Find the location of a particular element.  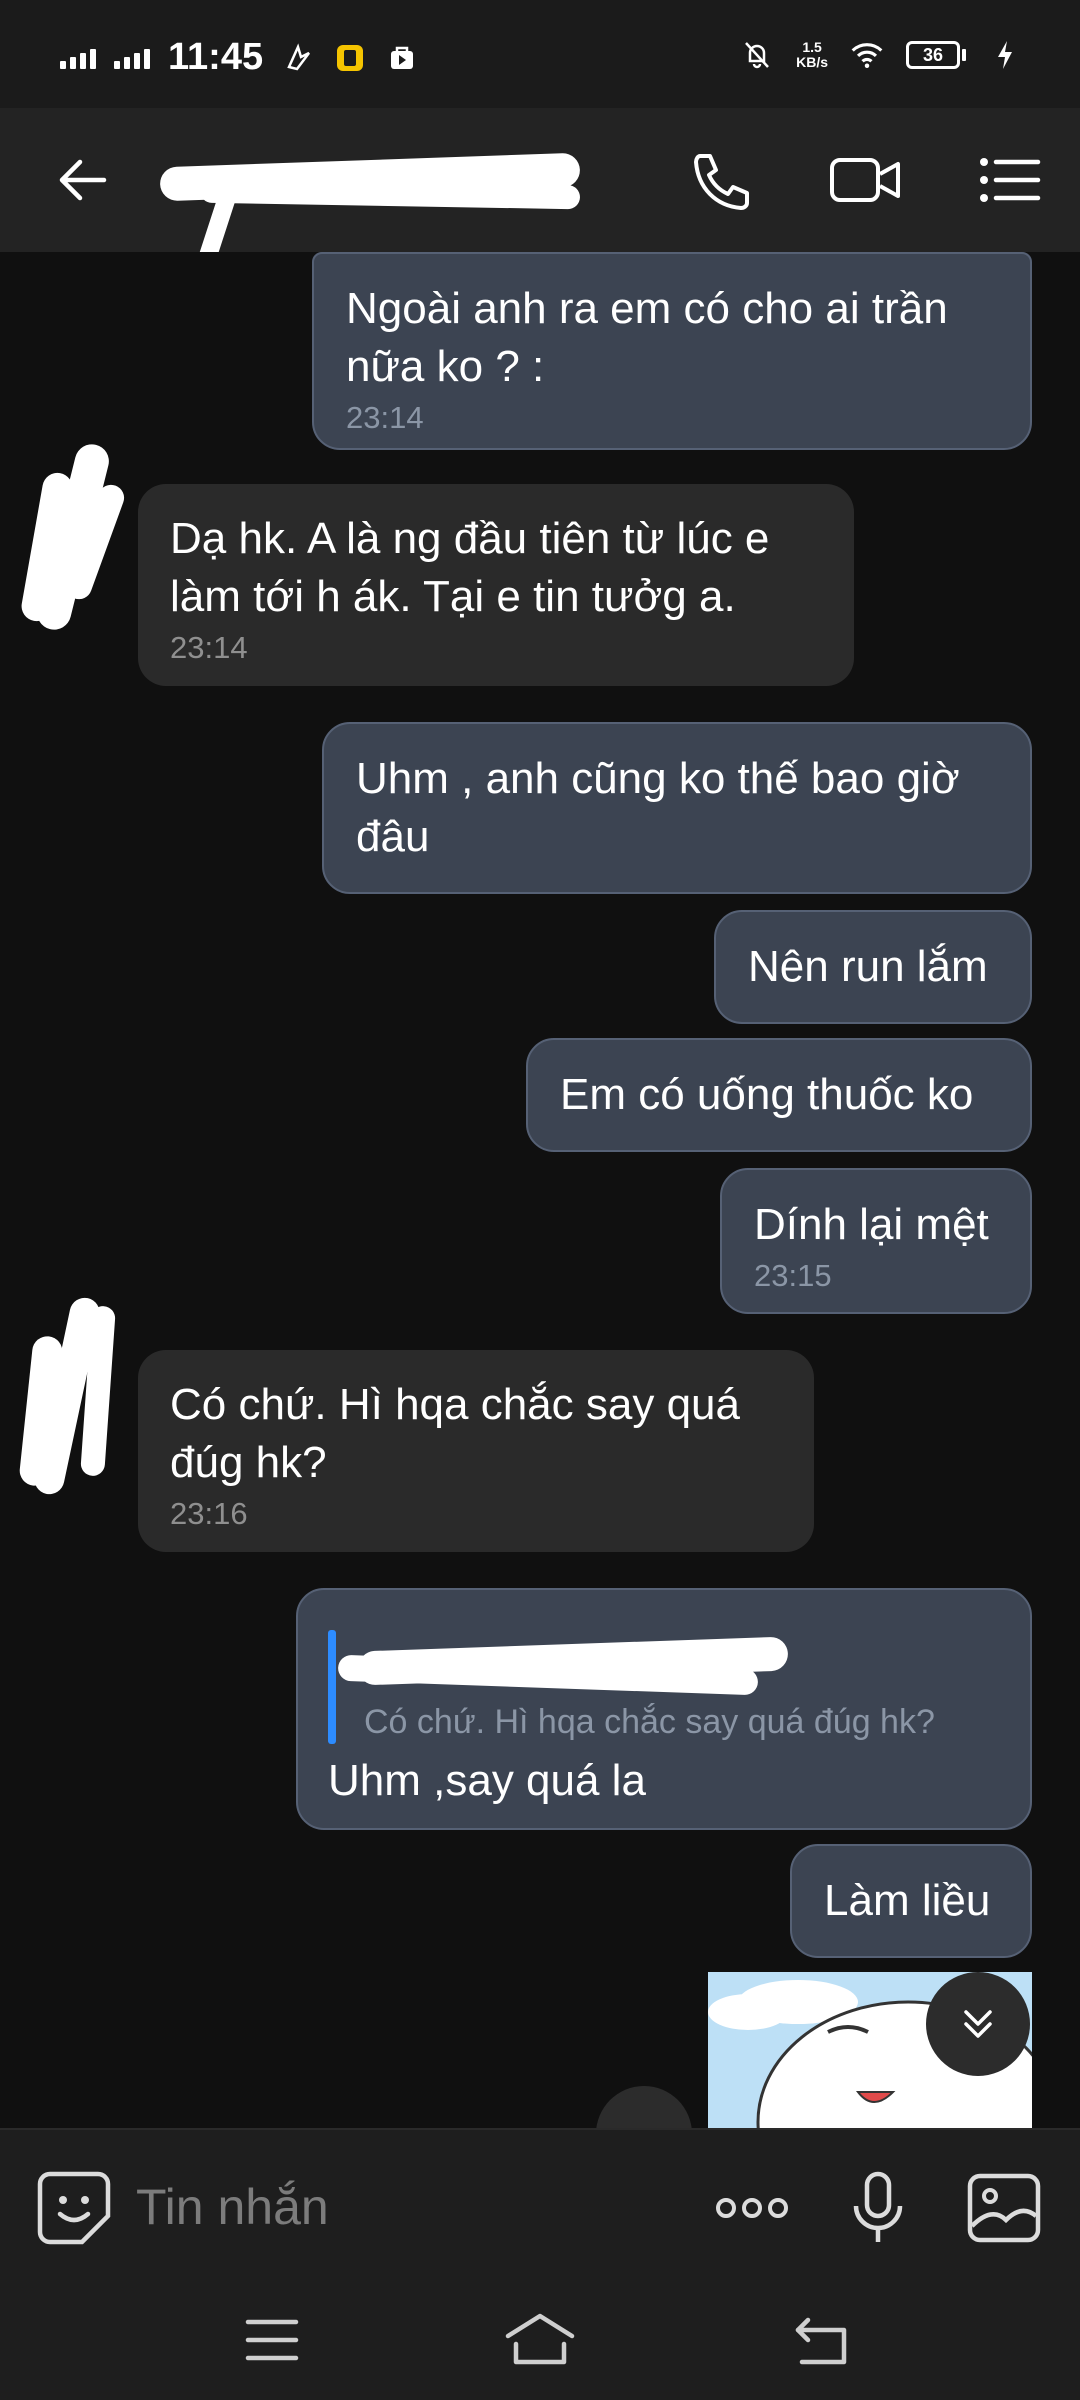

message-text: Có chứ. Hì hqa chắc say quá đúg hk? is located at coordinates (455, 1433).